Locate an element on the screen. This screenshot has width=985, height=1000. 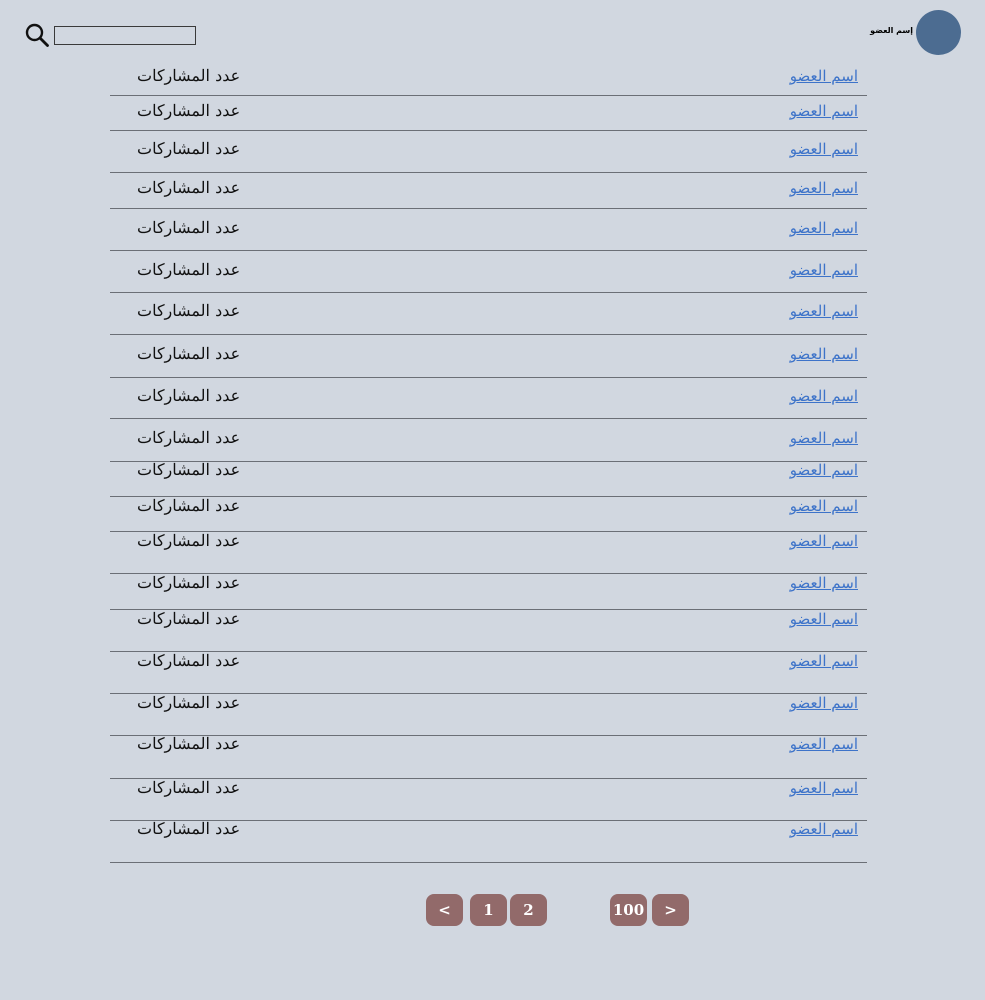
next-page-button: > is located at coordinates (670, 910).